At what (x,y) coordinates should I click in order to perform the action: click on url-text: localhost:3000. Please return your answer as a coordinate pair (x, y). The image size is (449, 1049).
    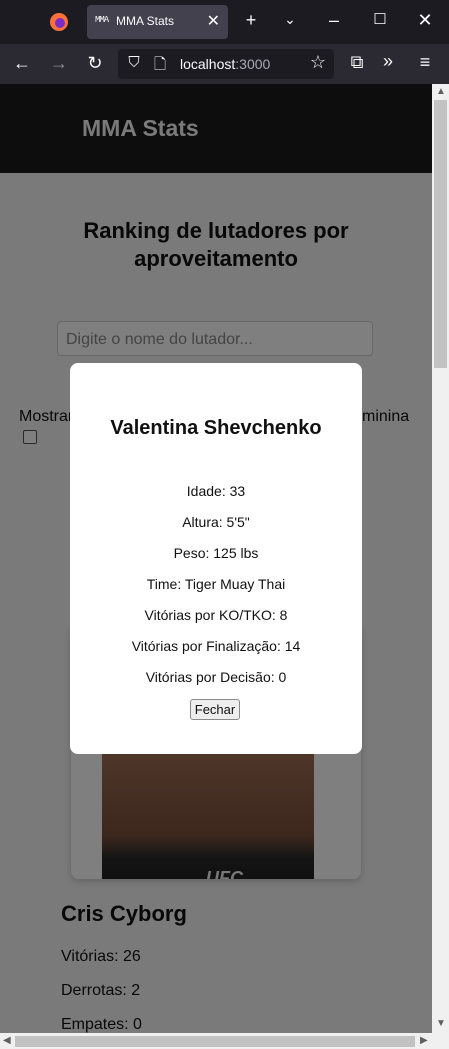
    Looking at the image, I should click on (225, 64).